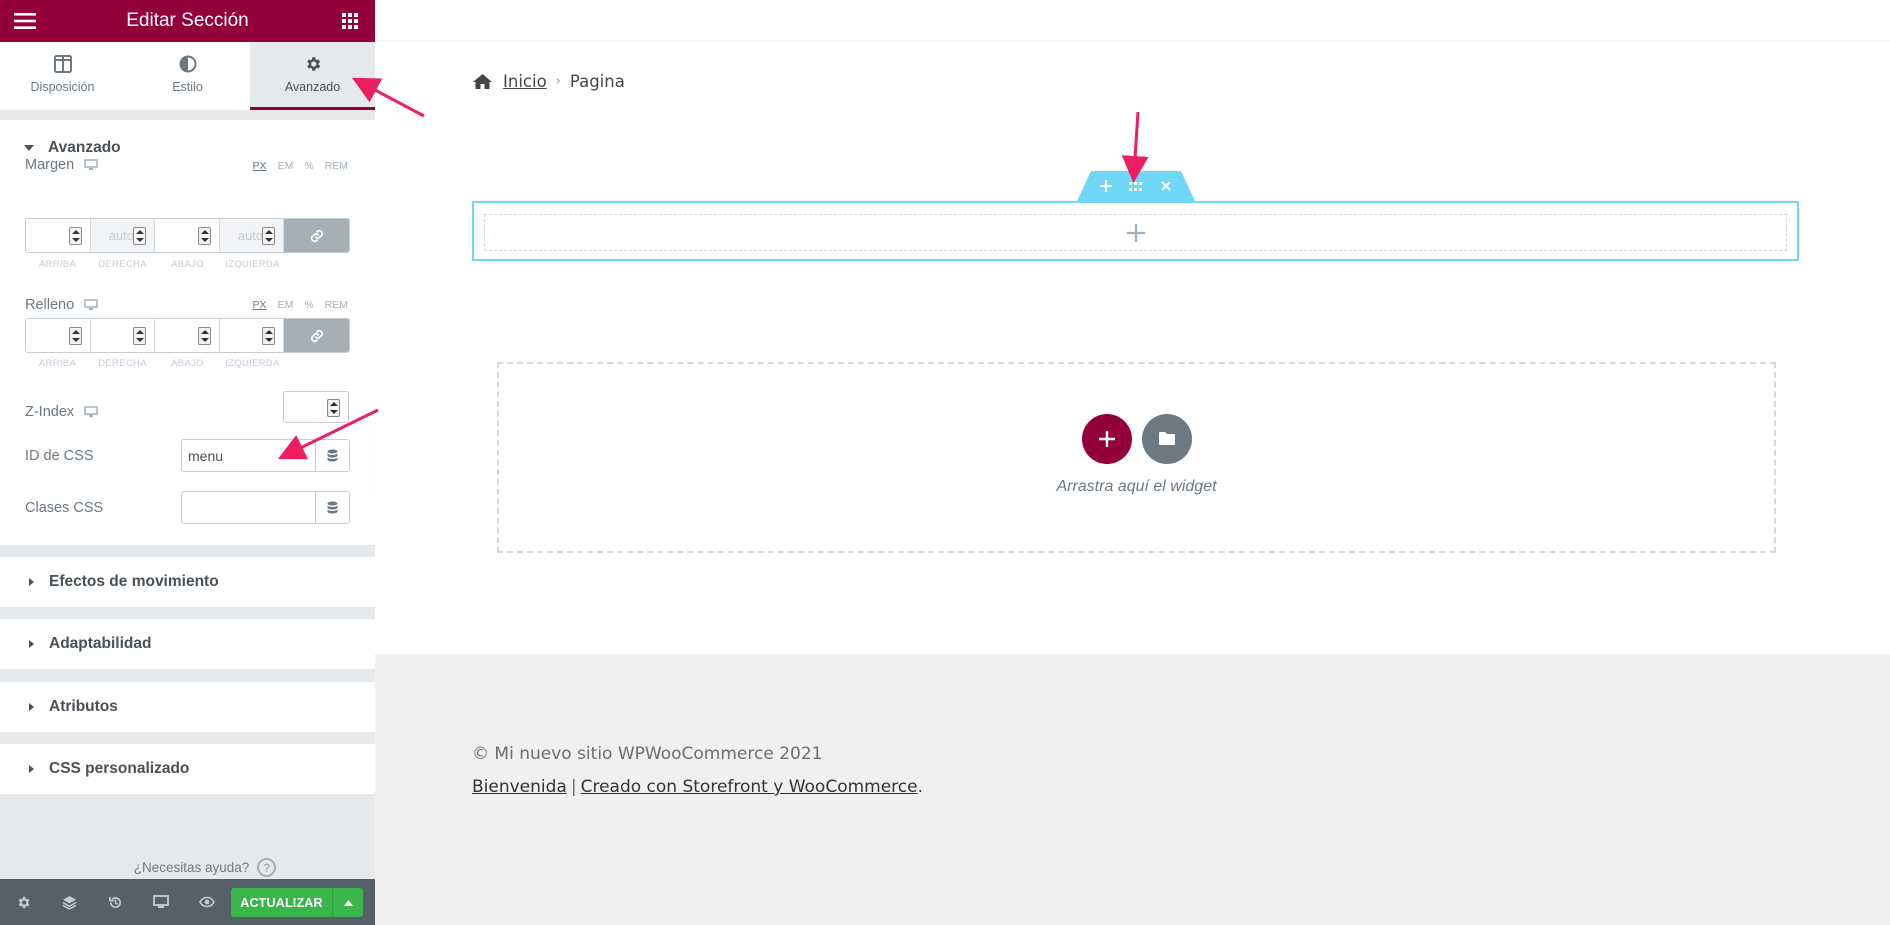  I want to click on margin-inputs: auto auto, so click(187, 235).